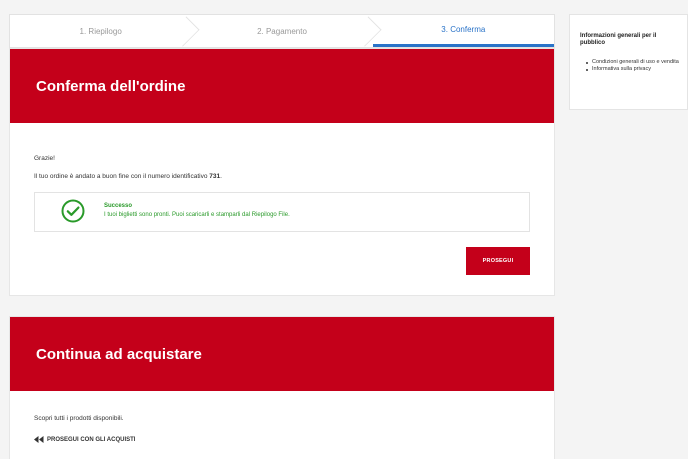 The height and width of the screenshot is (459, 688). Describe the element at coordinates (618, 39) in the screenshot. I see `sidebar-title: Informazioni generali per il pubblico` at that location.